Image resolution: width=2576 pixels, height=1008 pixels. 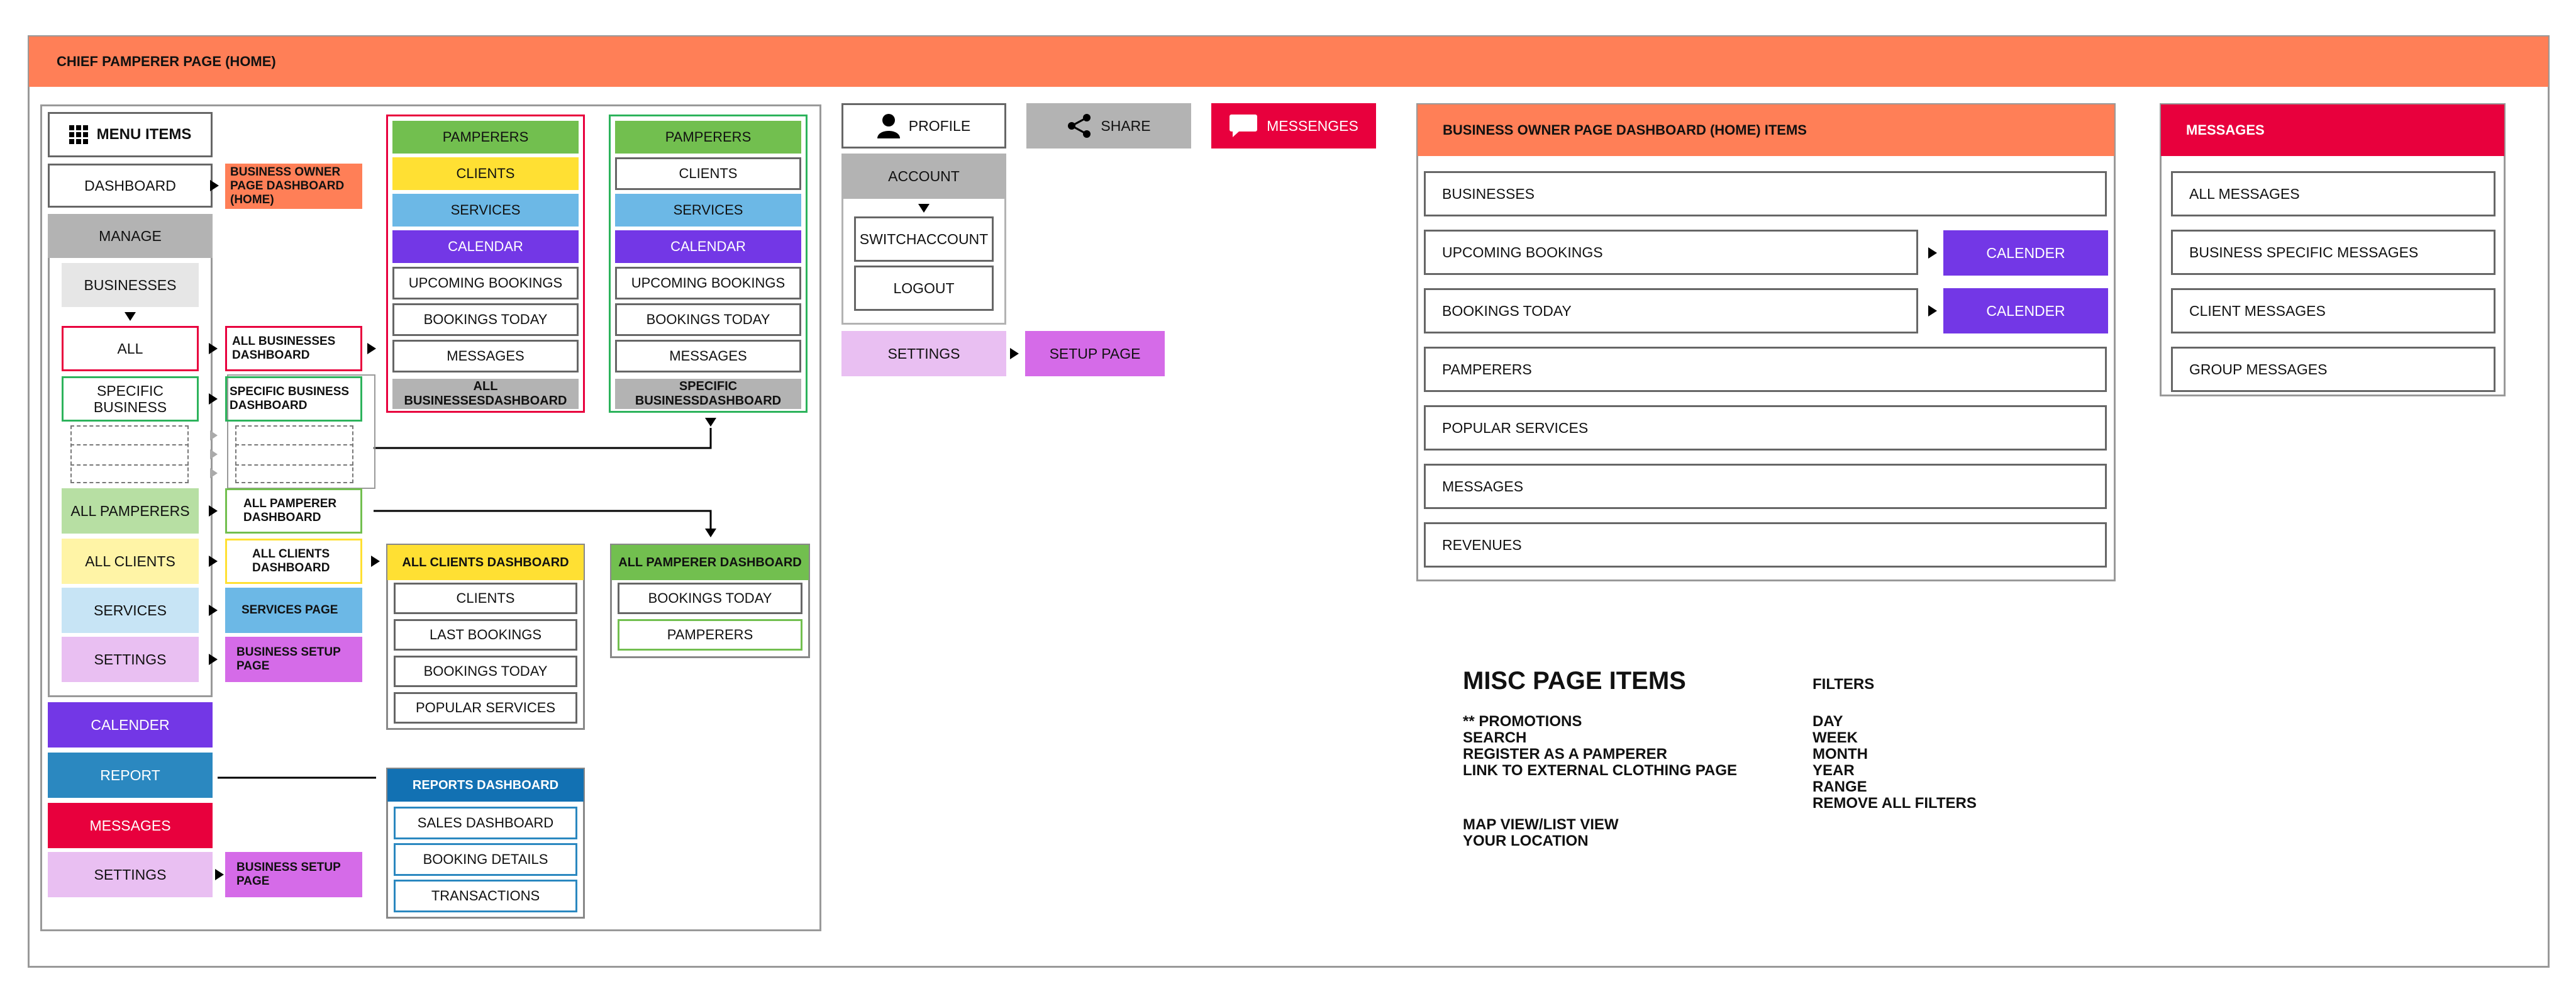 I want to click on reports-item: TRANSACTIONS, so click(x=485, y=896).